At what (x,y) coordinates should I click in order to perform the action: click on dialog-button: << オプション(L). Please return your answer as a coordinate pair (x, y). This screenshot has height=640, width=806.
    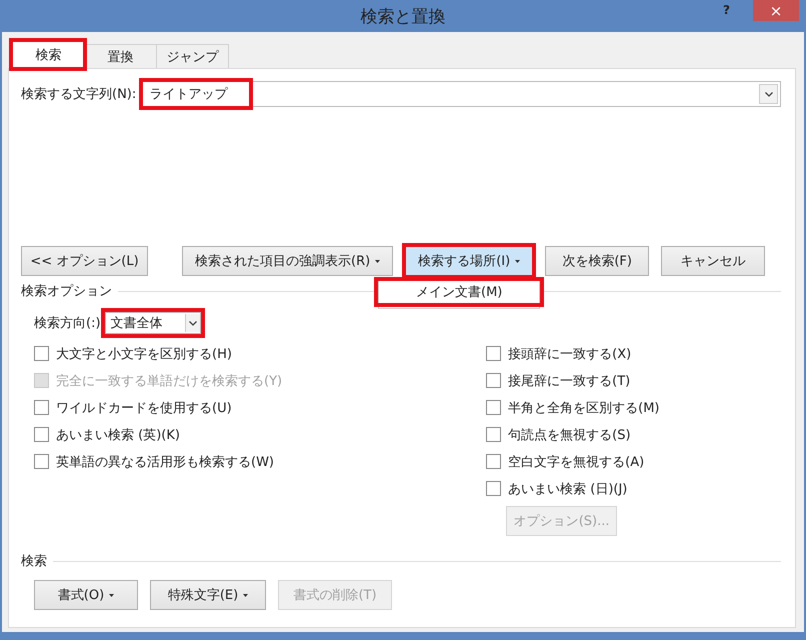
    Looking at the image, I should click on (84, 261).